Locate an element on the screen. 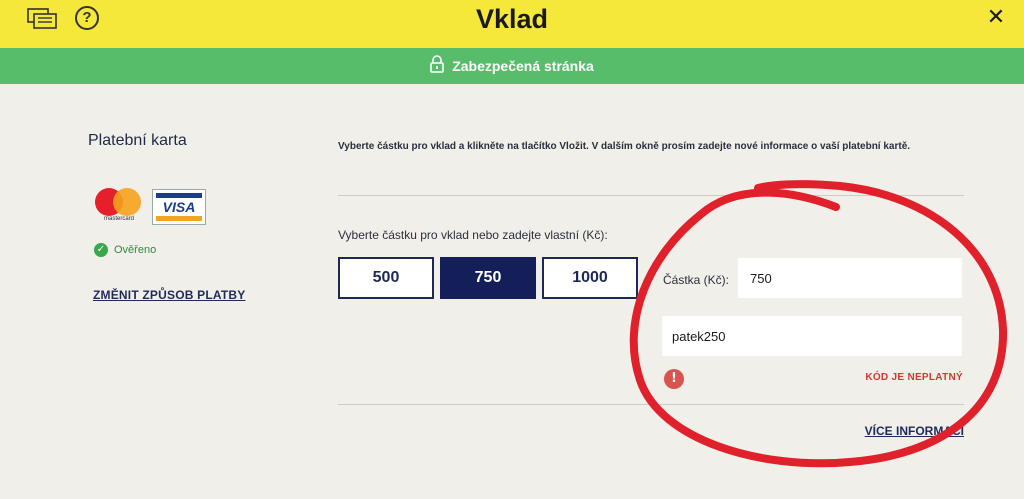 The height and width of the screenshot is (499, 1024). payment-method-title: Platební karta is located at coordinates (137, 140).